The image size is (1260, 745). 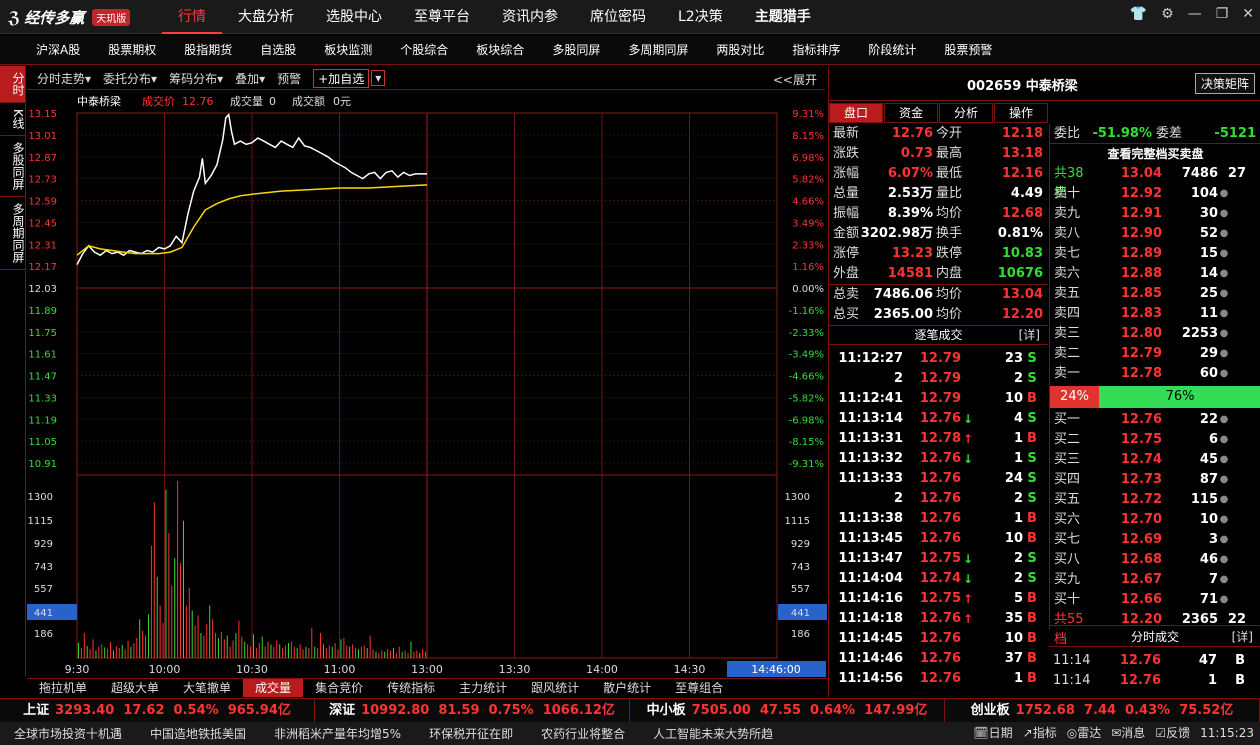 I want to click on indicator-tab: 超级大单, so click(x=135, y=688).